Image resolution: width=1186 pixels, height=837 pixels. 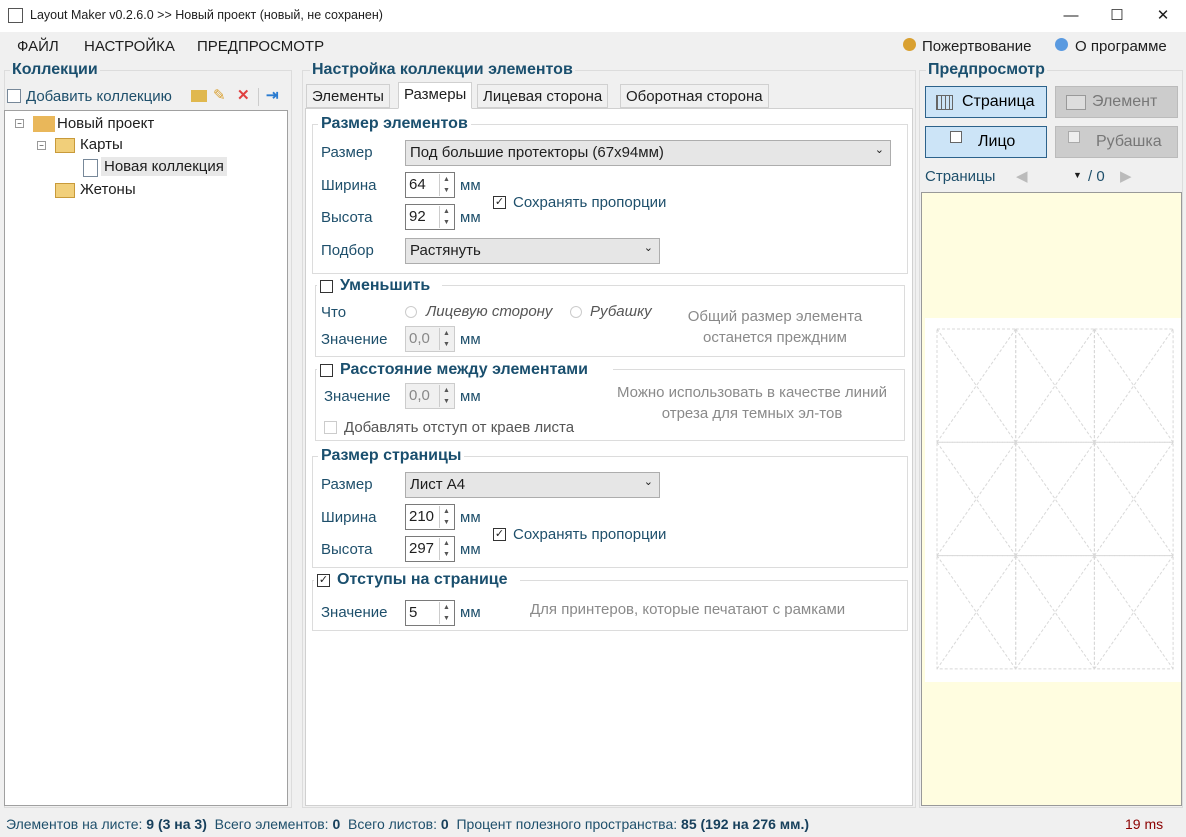 What do you see at coordinates (129, 46) in the screenshot?
I see `menu-settings: НАСТРОЙКА` at bounding box center [129, 46].